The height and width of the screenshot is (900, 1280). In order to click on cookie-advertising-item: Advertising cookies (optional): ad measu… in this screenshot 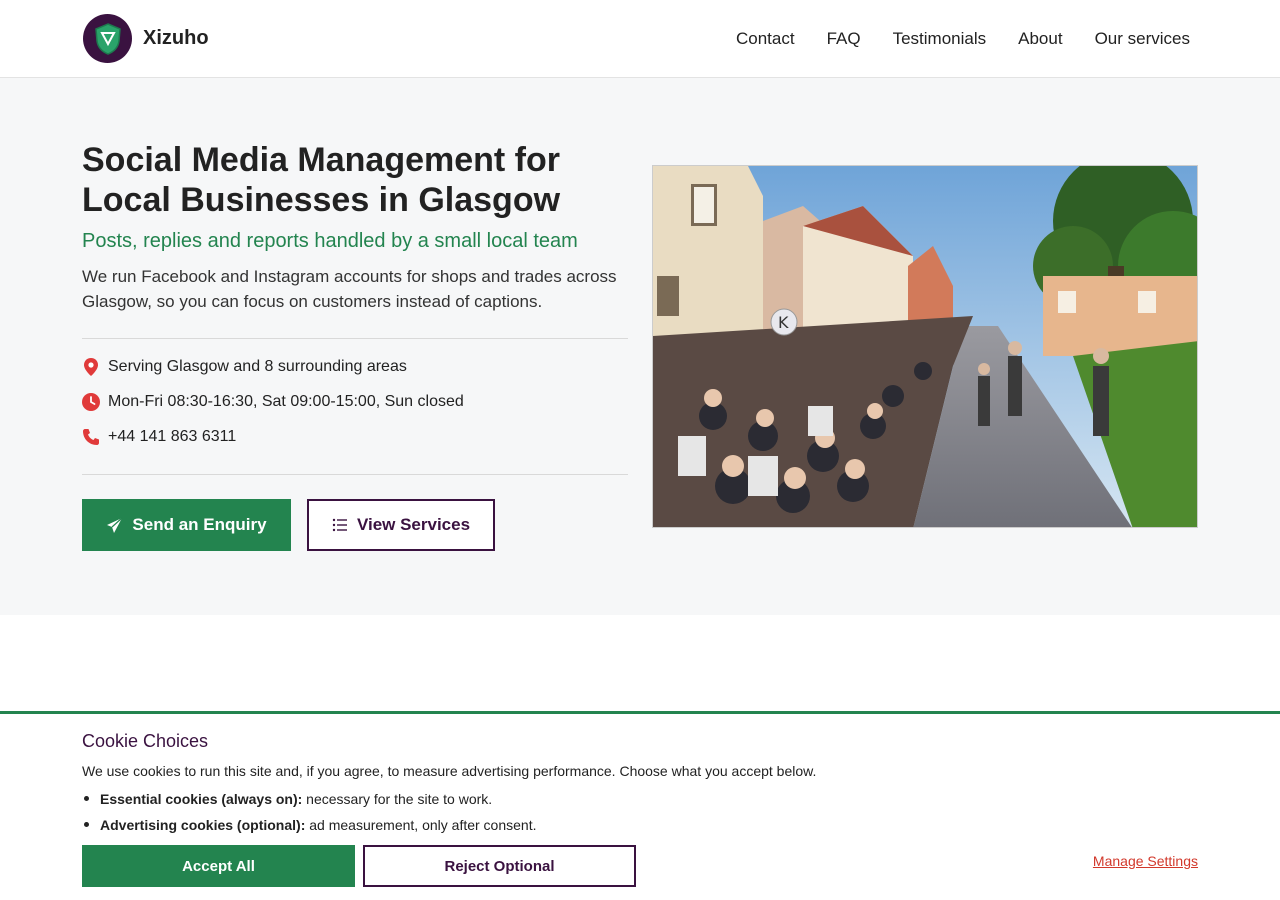, I will do `click(309, 828)`.